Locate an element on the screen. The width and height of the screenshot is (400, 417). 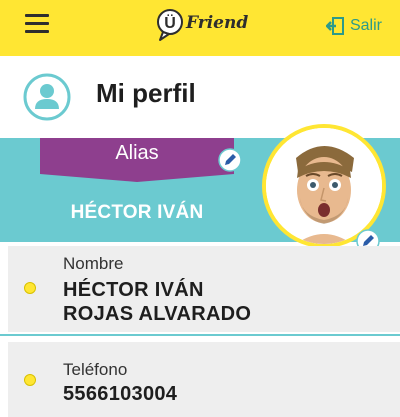
user-avatar-icon is located at coordinates (47, 97).